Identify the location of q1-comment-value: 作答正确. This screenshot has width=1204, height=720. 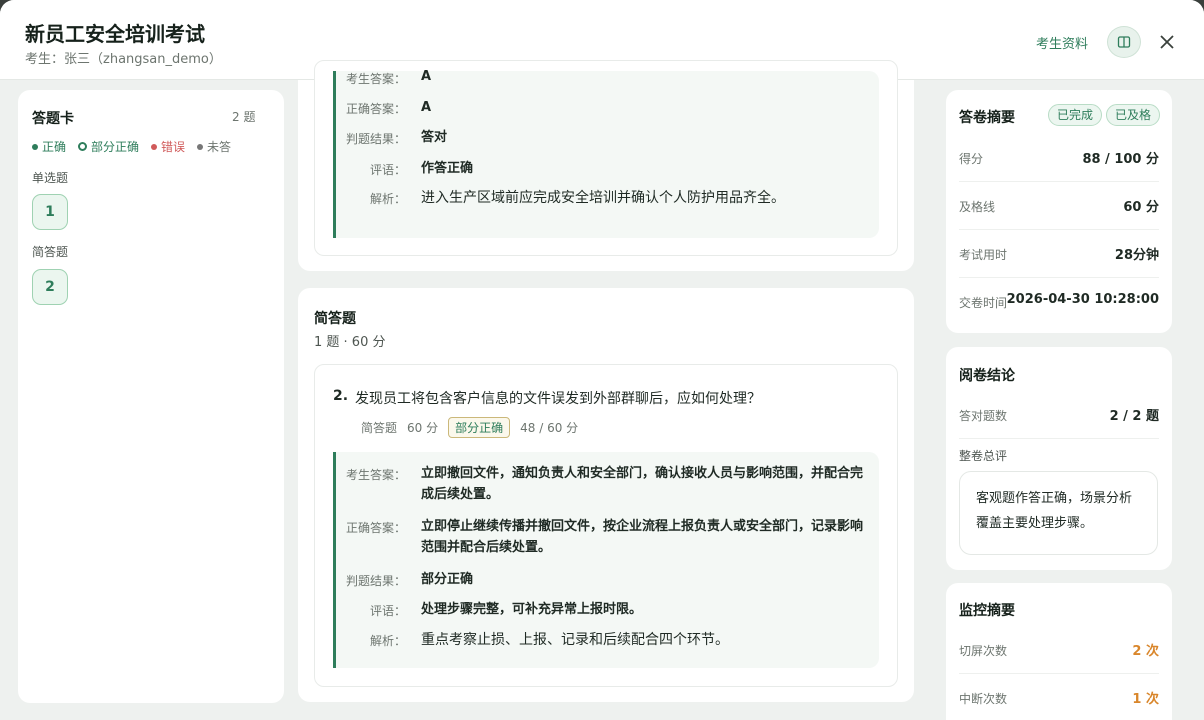
(447, 168).